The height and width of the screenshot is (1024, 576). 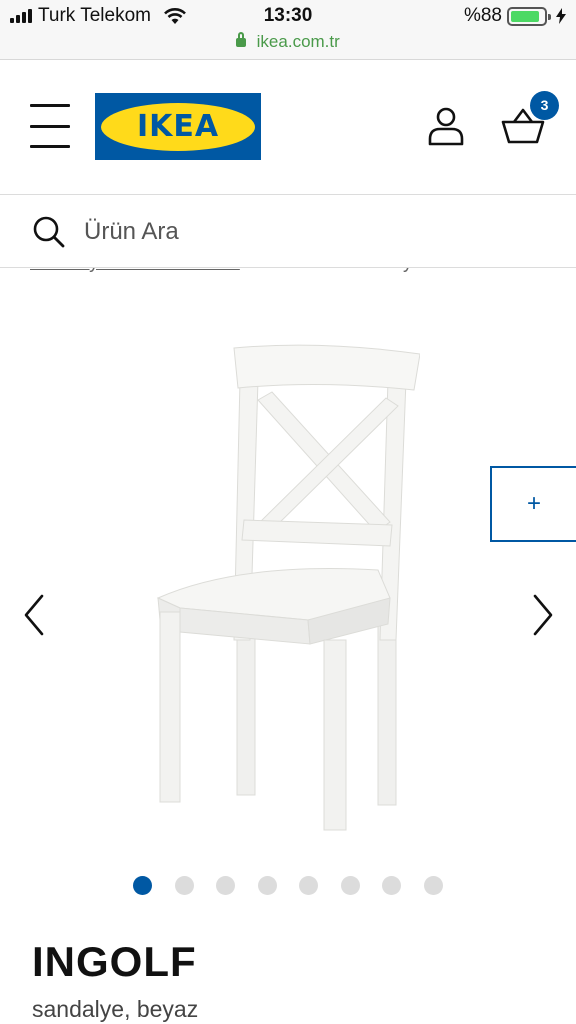 What do you see at coordinates (533, 504) in the screenshot?
I see `zoom-plus-button: +` at bounding box center [533, 504].